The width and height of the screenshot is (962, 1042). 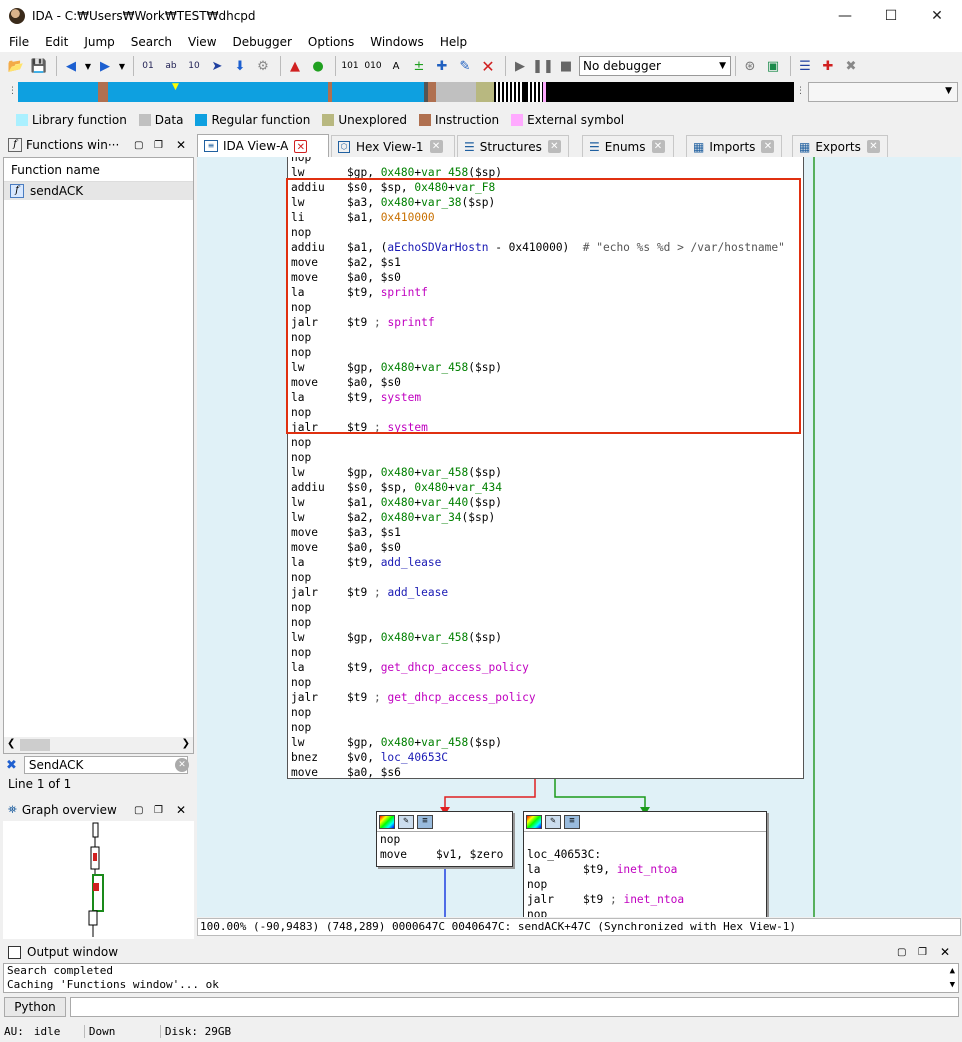 I want to click on menu-jump: Jump, so click(x=98, y=42).